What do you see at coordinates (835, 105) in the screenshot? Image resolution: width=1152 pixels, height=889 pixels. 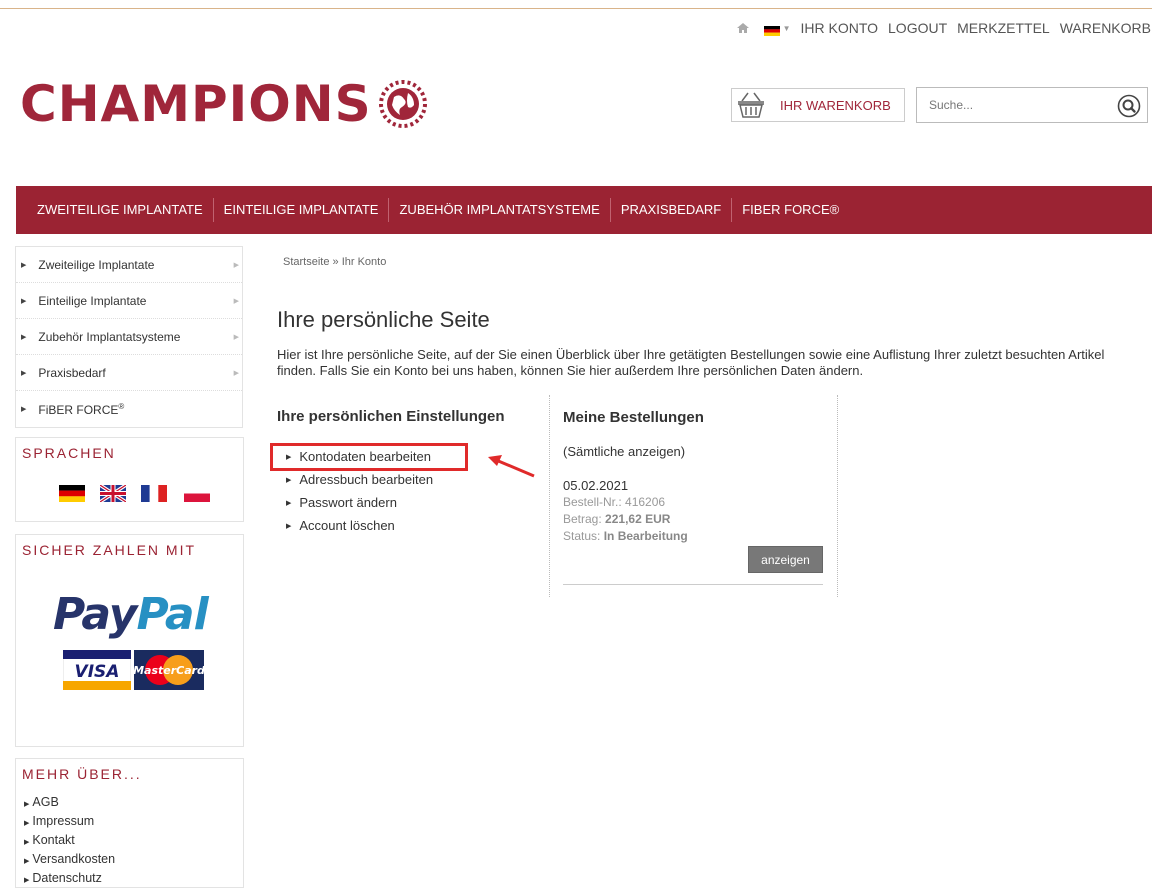 I see `cart-label: IHR WARENKORB` at bounding box center [835, 105].